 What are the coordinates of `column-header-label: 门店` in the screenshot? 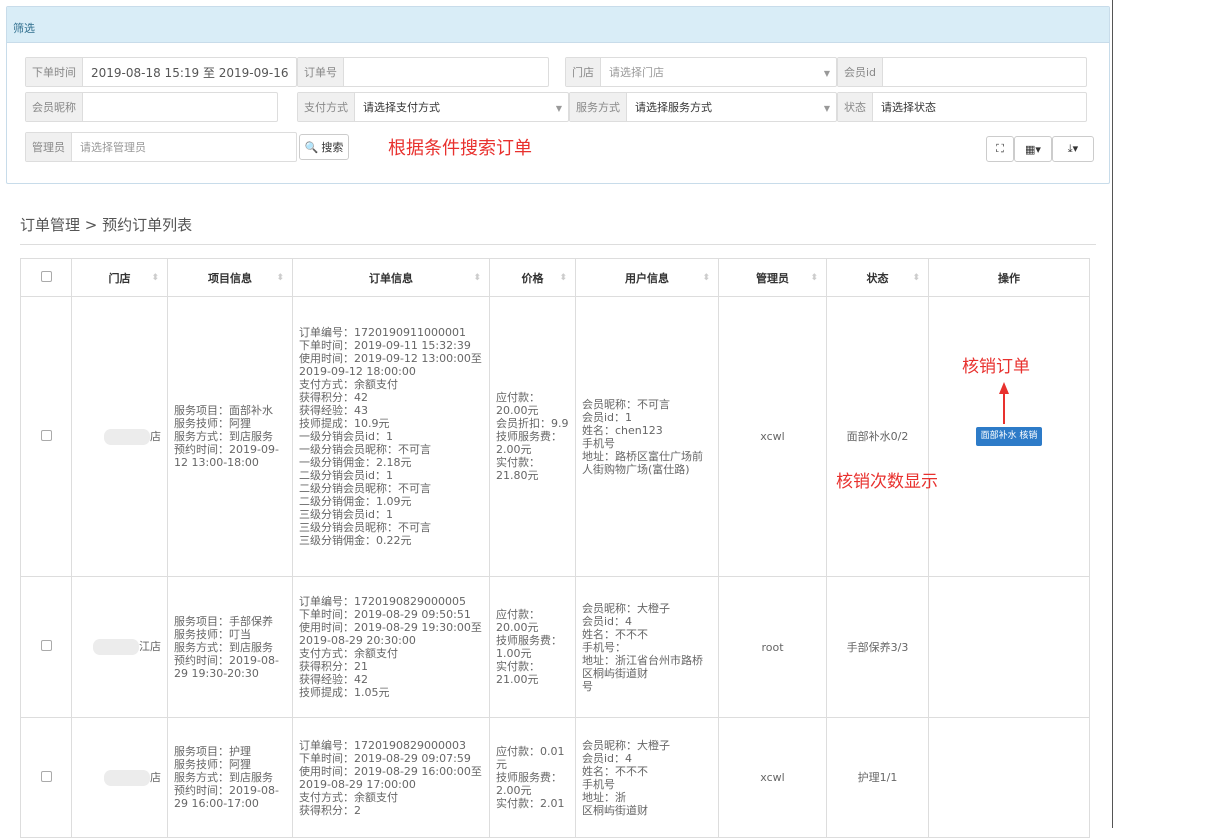 It's located at (119, 278).